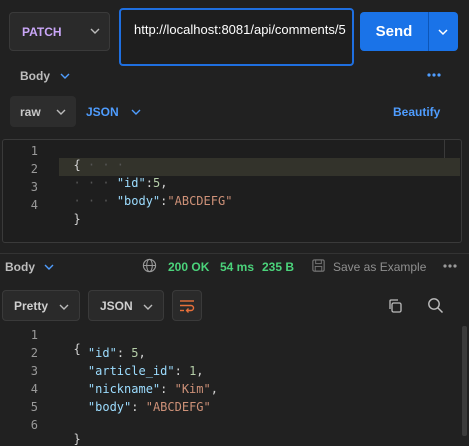 The height and width of the screenshot is (446, 469). I want to click on wrap-lines-button, so click(187, 305).